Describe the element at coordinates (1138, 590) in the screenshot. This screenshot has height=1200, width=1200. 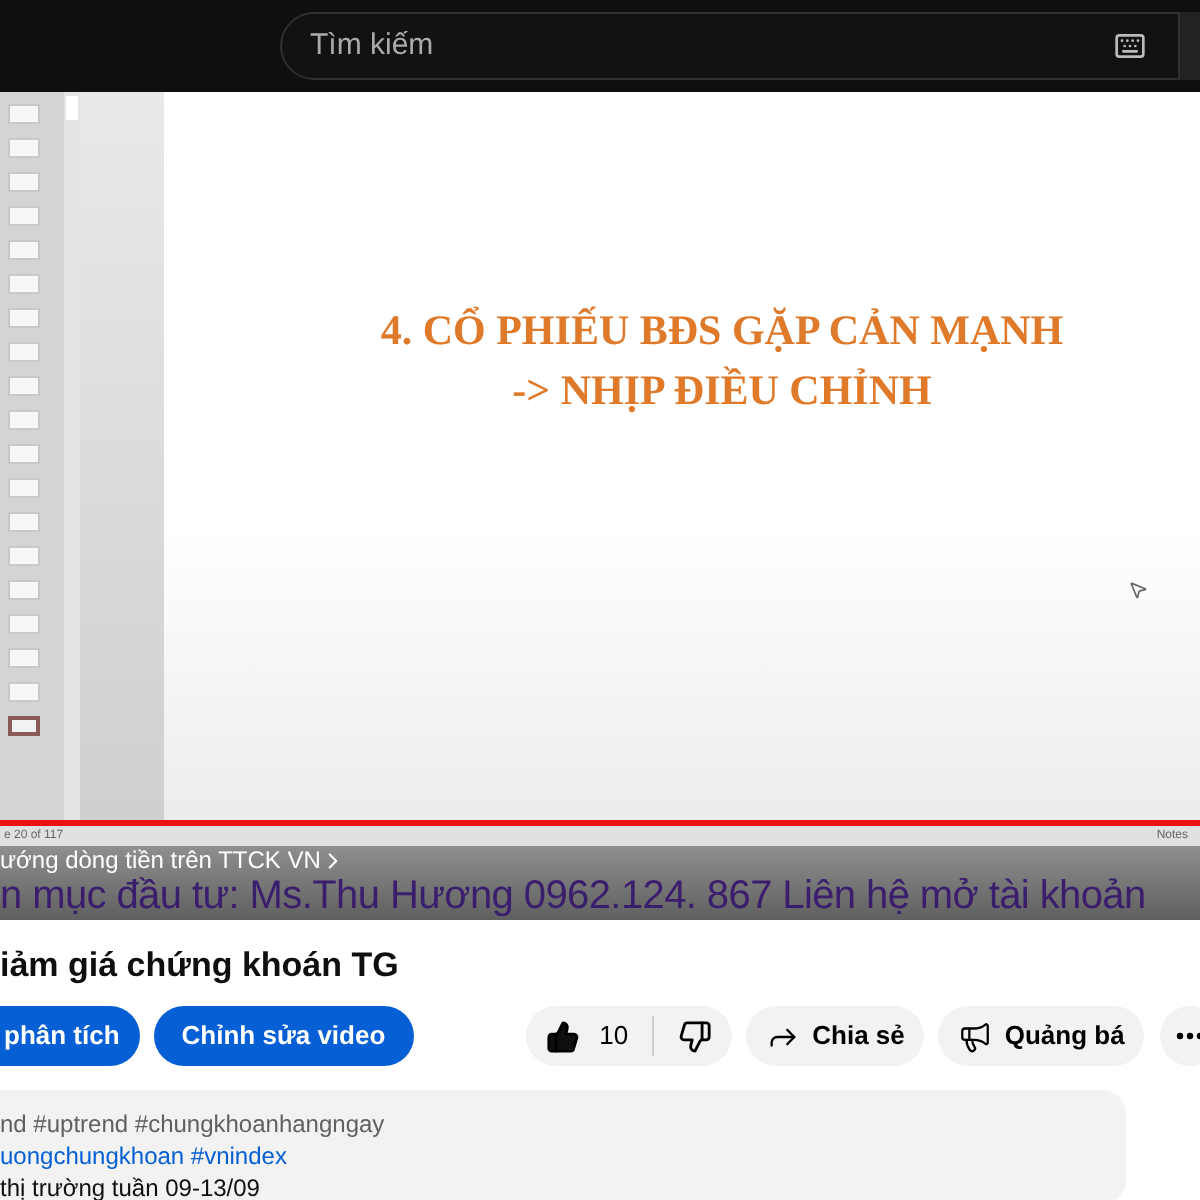
I see `cursor-icon` at that location.